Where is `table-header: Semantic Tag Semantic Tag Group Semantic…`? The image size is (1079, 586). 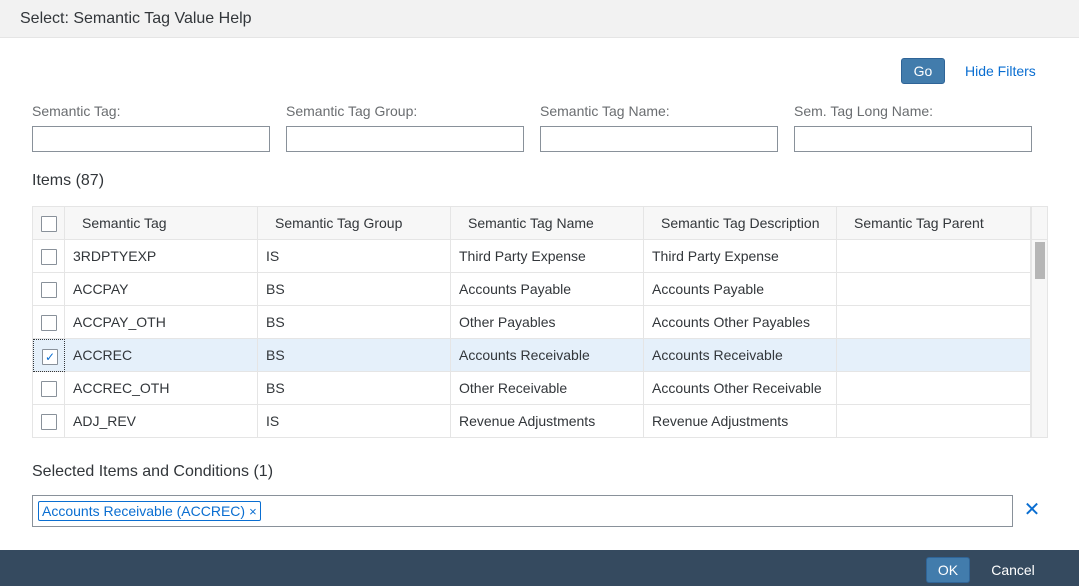 table-header: Semantic Tag Semantic Tag Group Semantic… is located at coordinates (532, 223).